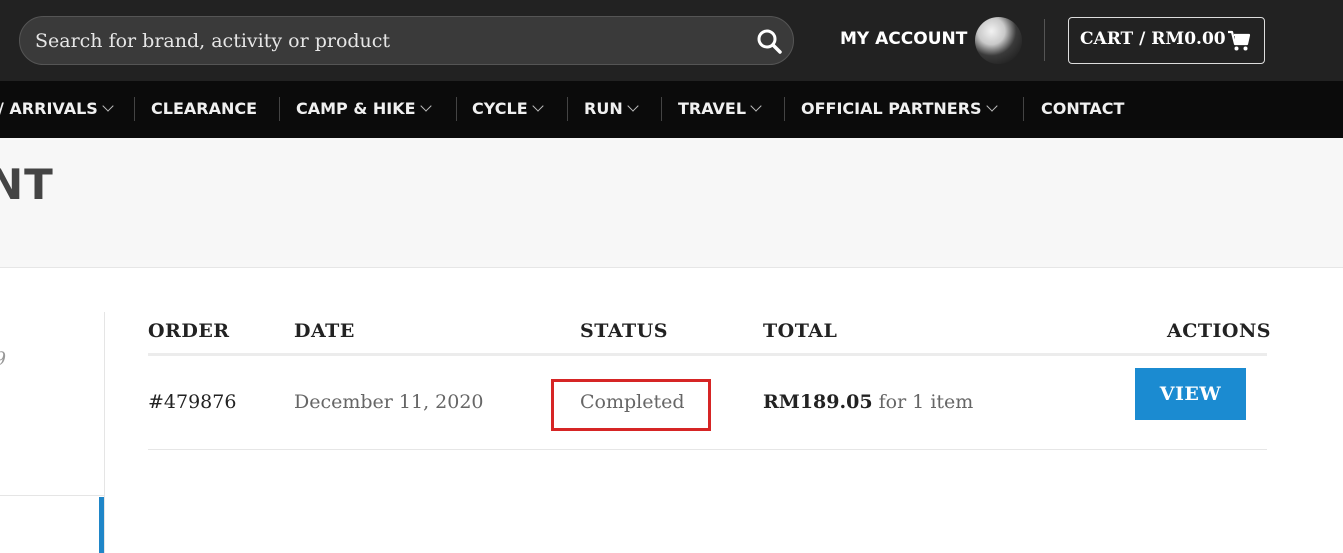 The height and width of the screenshot is (553, 1343). What do you see at coordinates (903, 39) in the screenshot?
I see `my-account-link: MY ACCOUNT` at bounding box center [903, 39].